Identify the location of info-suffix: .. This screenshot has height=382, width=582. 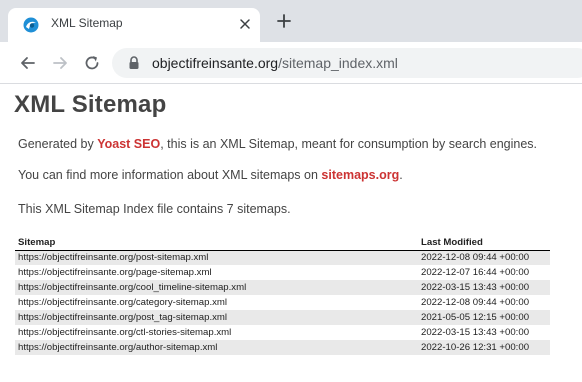
(401, 175).